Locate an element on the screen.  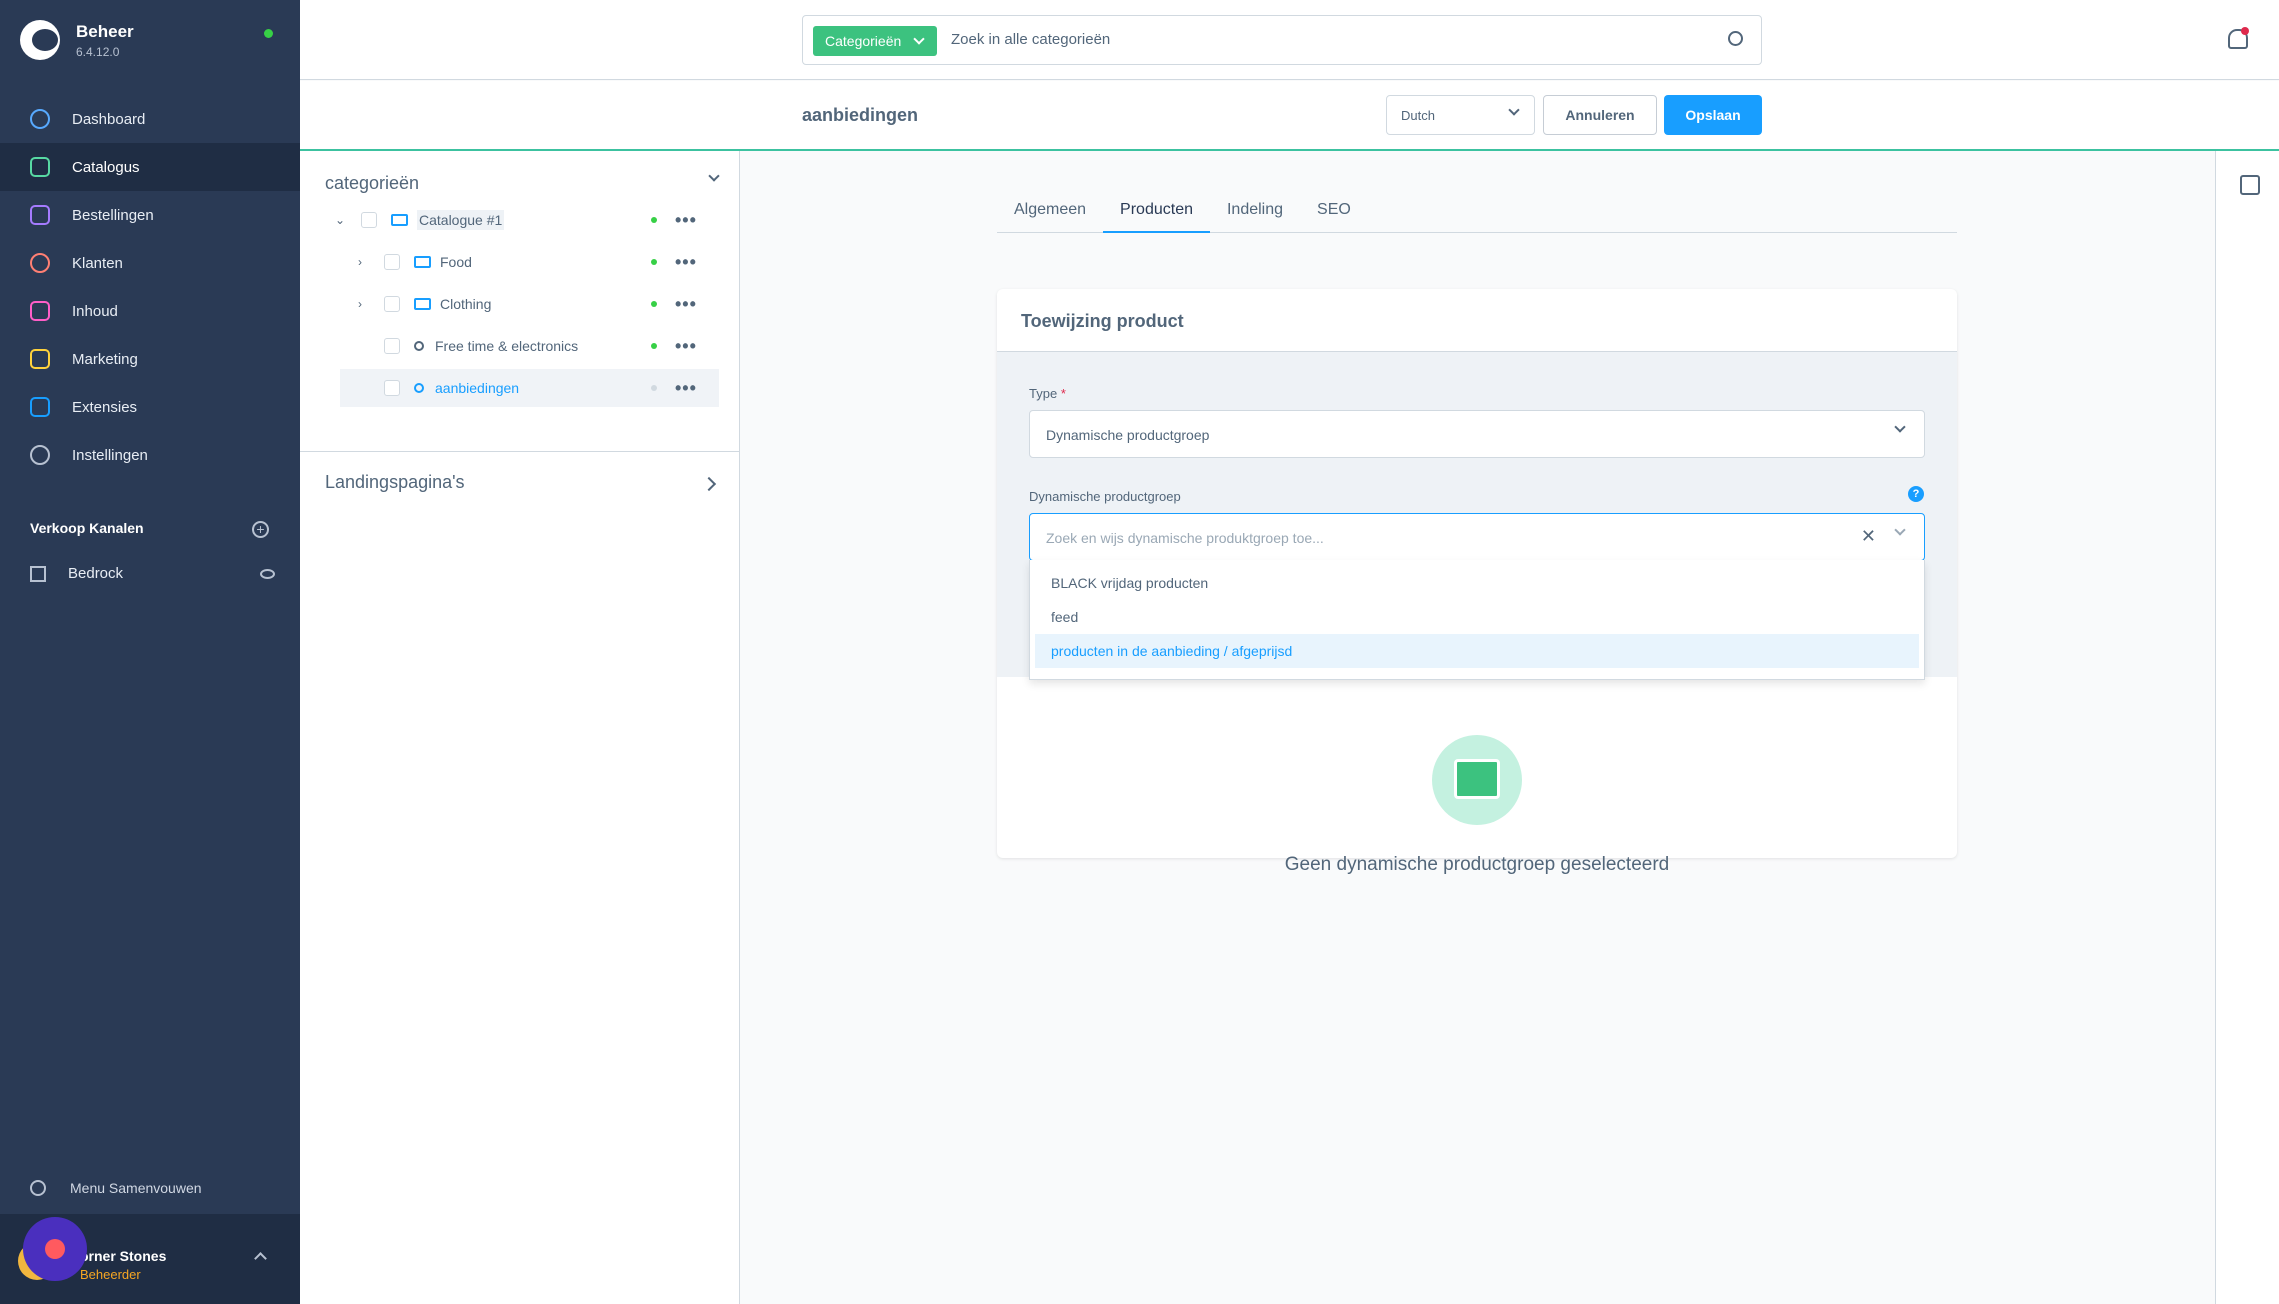
nav-instellingen: Instellingen is located at coordinates (150, 455).